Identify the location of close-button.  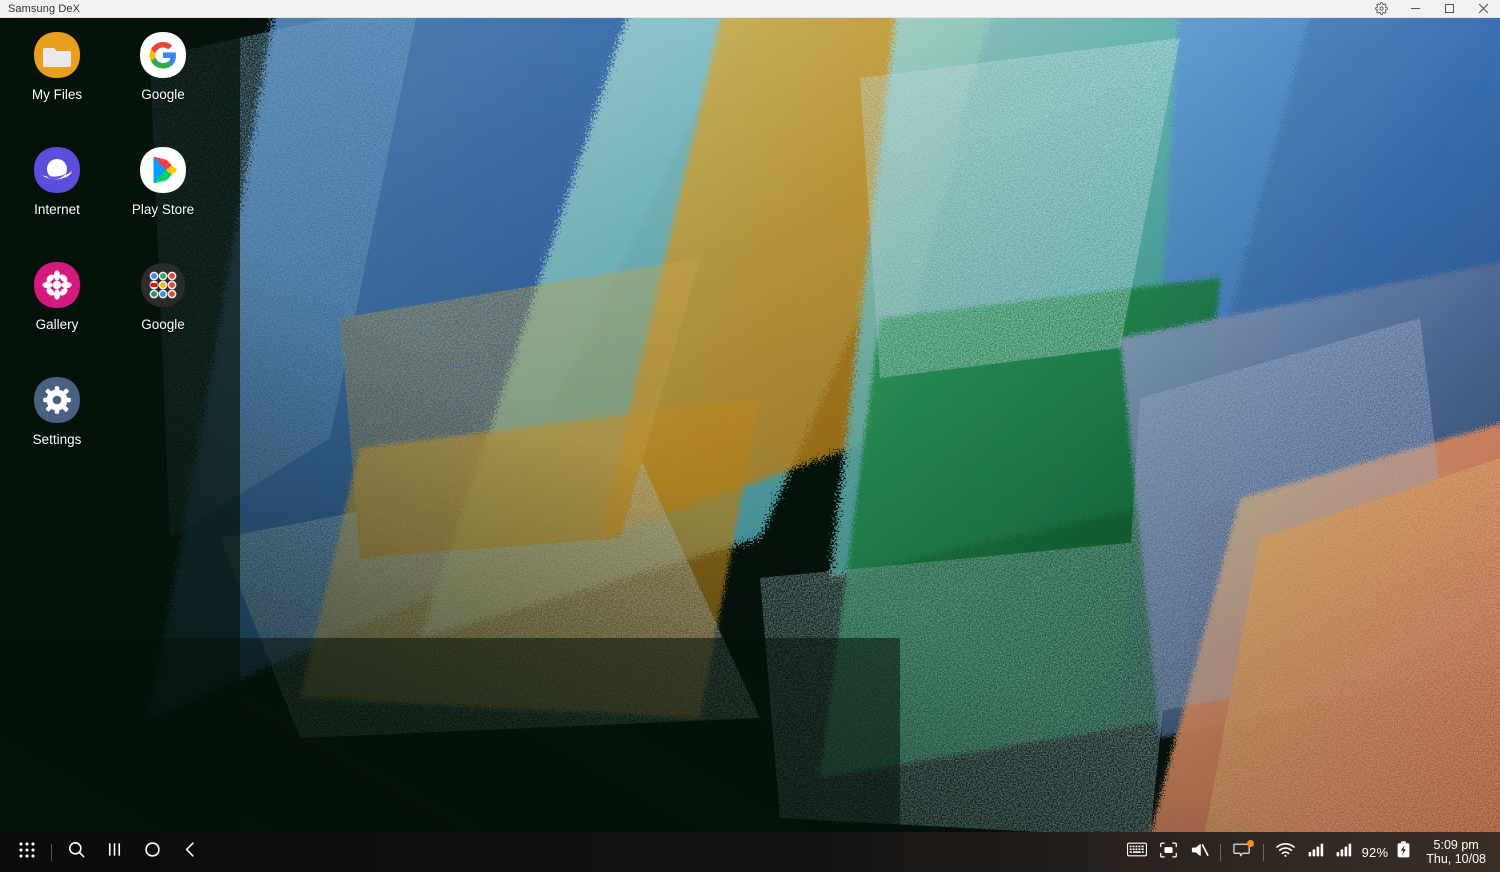
(1483, 9).